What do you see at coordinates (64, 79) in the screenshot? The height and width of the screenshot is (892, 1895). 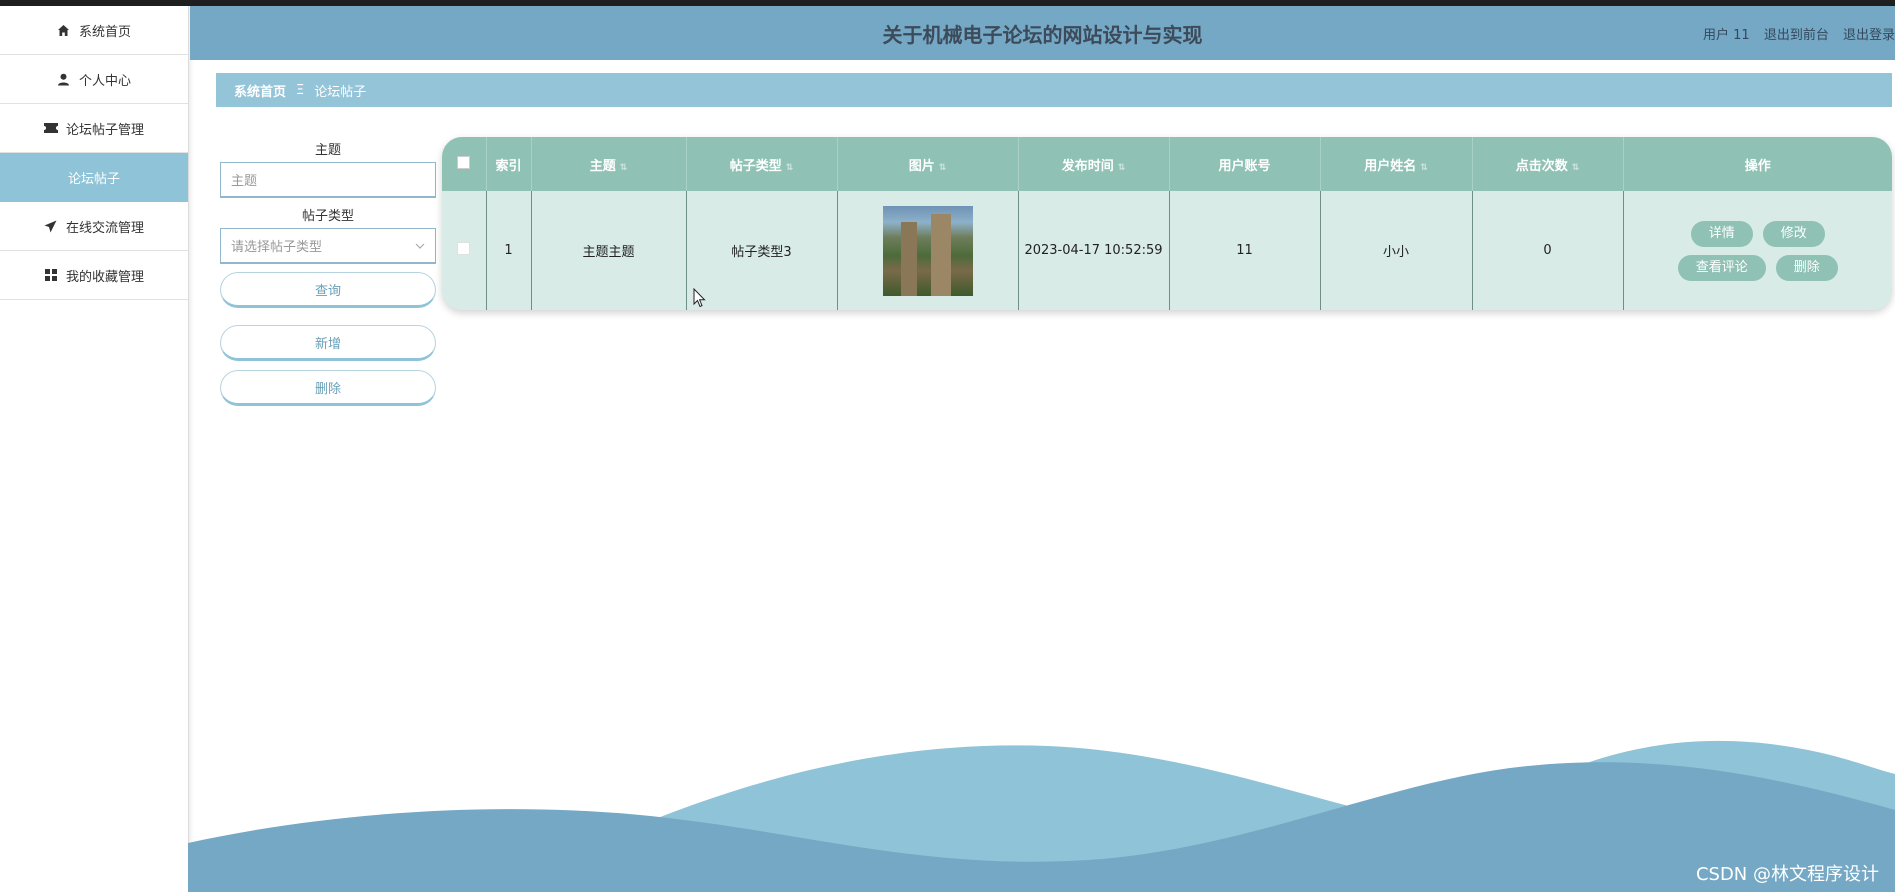 I see `user-icon` at bounding box center [64, 79].